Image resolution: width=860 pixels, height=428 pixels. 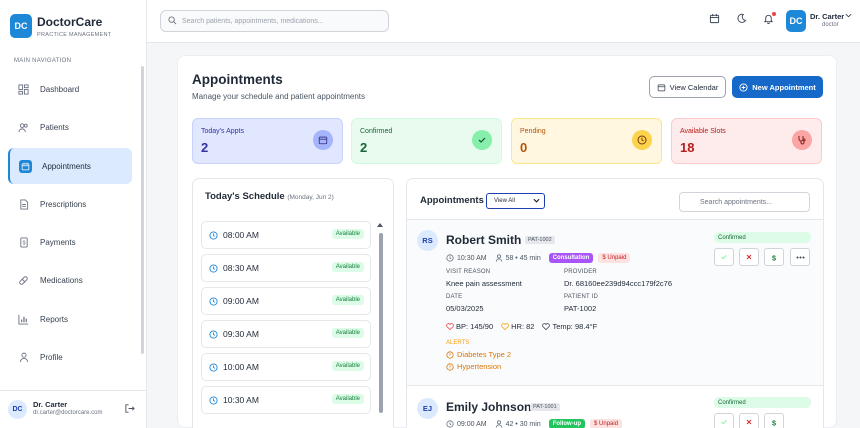 I want to click on close-icon, so click(x=749, y=257).